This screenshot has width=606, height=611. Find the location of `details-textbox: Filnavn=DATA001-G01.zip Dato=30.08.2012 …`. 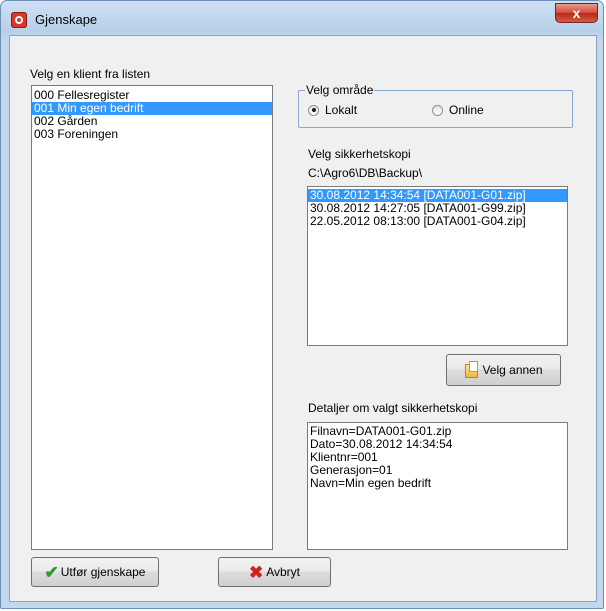

details-textbox: Filnavn=DATA001-G01.zip Dato=30.08.2012 … is located at coordinates (437, 486).